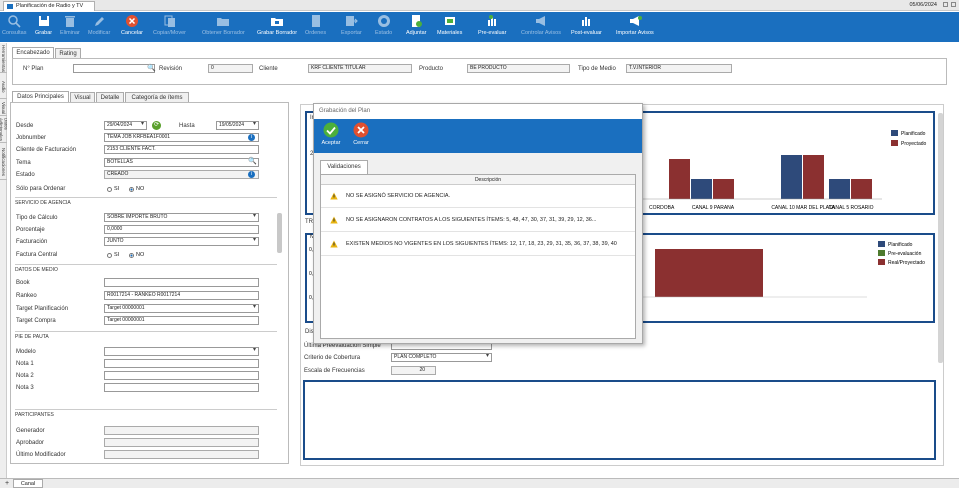 This screenshot has width=959, height=488. I want to click on facturacion-select: JUNTO, so click(181, 241).